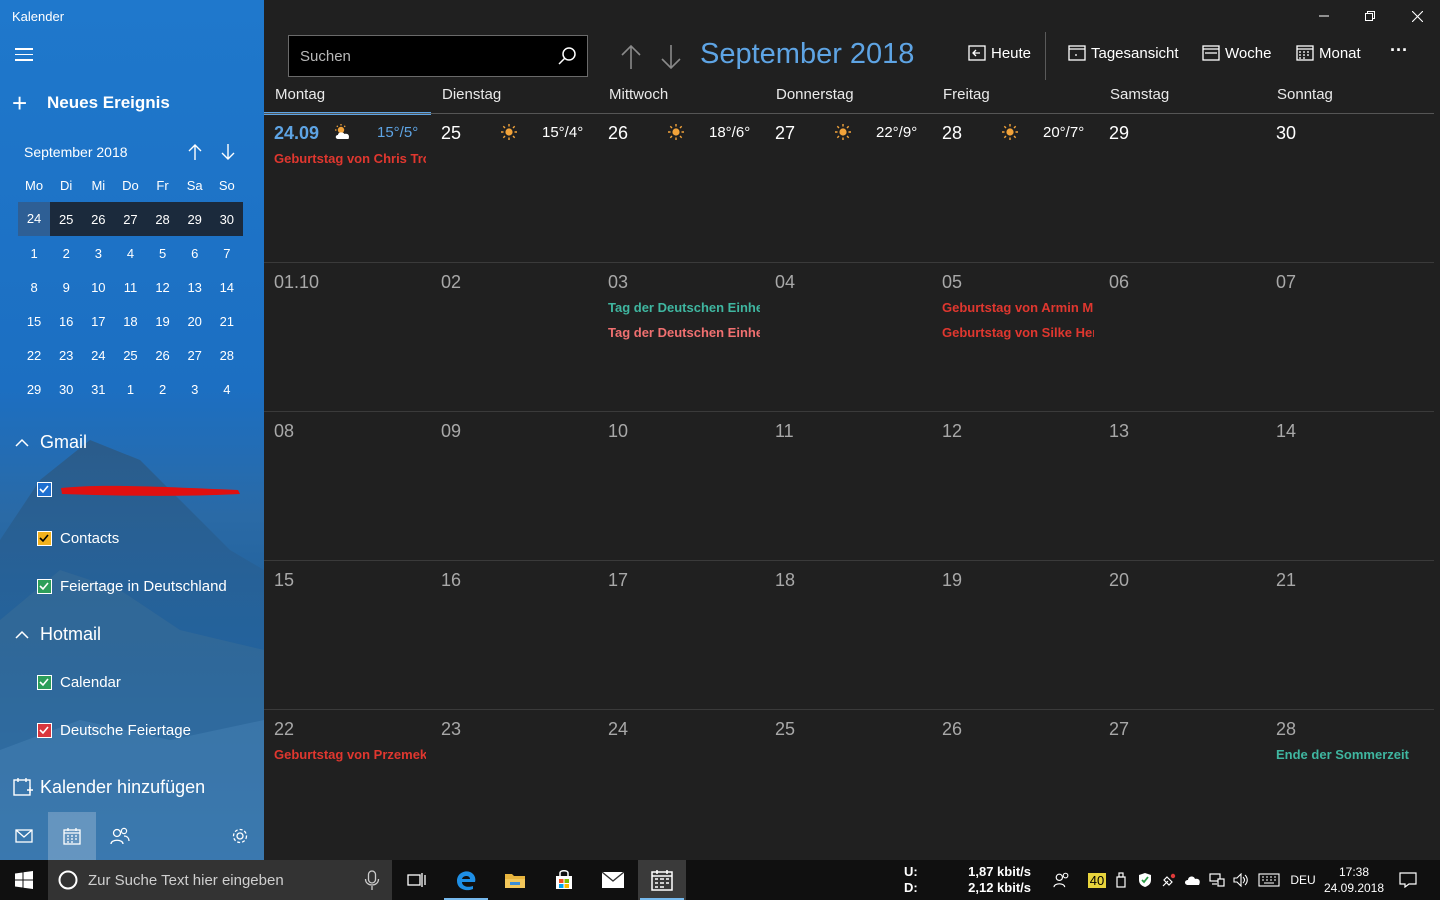 This screenshot has width=1440, height=900. What do you see at coordinates (24, 55) in the screenshot?
I see `hamburger-menu-button` at bounding box center [24, 55].